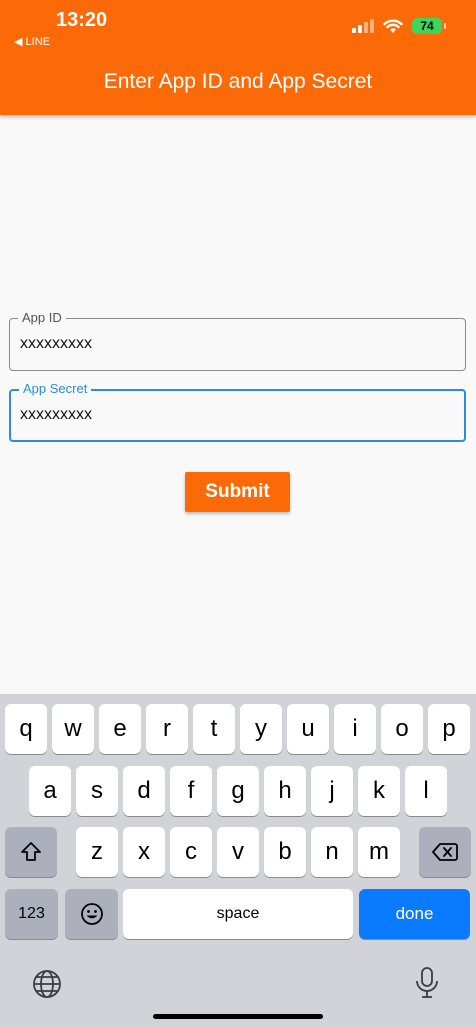  Describe the element at coordinates (82, 20) in the screenshot. I see `status-time: 13:20` at that location.